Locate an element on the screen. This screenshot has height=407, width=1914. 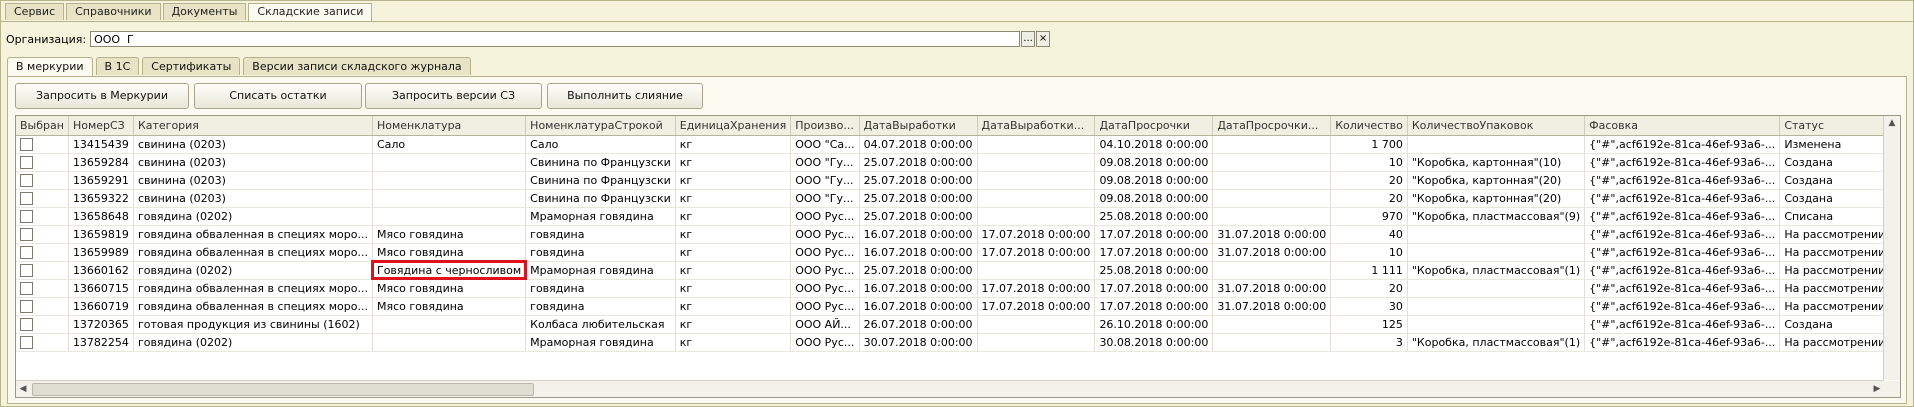
cell-quantity: 1 111 is located at coordinates (1369, 270).